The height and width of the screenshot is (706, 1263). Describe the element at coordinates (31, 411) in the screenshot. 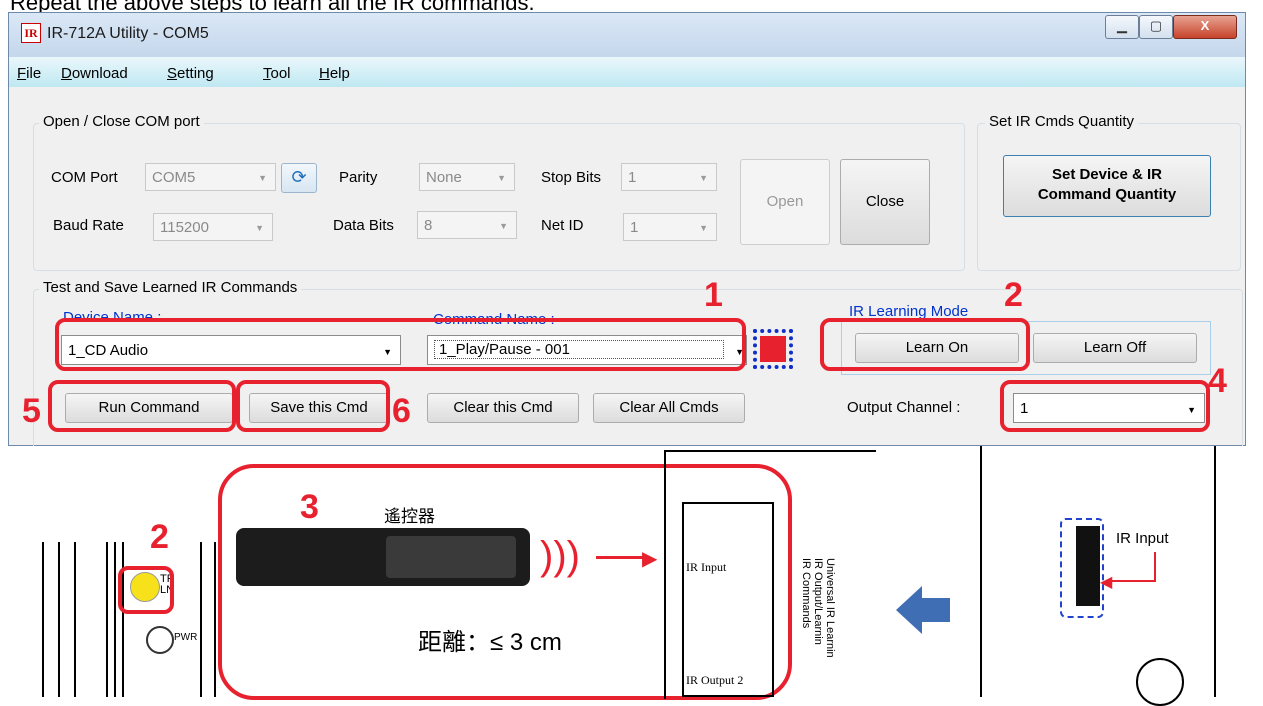

I see `step5-number: 5` at that location.